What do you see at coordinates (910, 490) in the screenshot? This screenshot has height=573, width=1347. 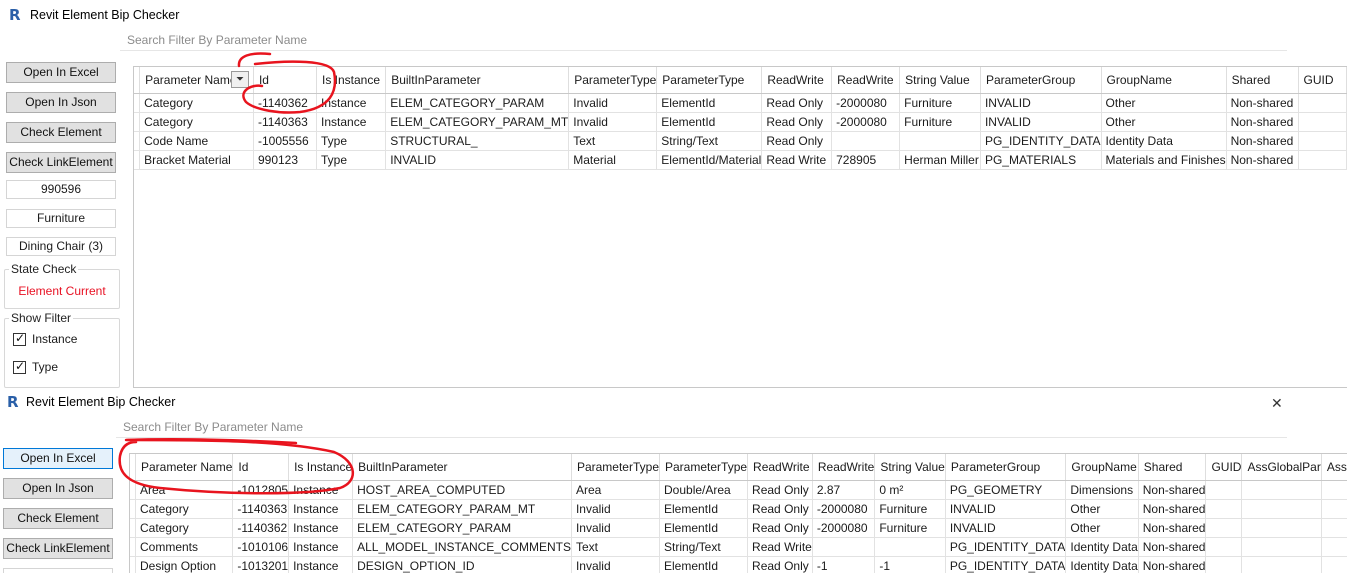 I see `table-cell: 0 m²` at bounding box center [910, 490].